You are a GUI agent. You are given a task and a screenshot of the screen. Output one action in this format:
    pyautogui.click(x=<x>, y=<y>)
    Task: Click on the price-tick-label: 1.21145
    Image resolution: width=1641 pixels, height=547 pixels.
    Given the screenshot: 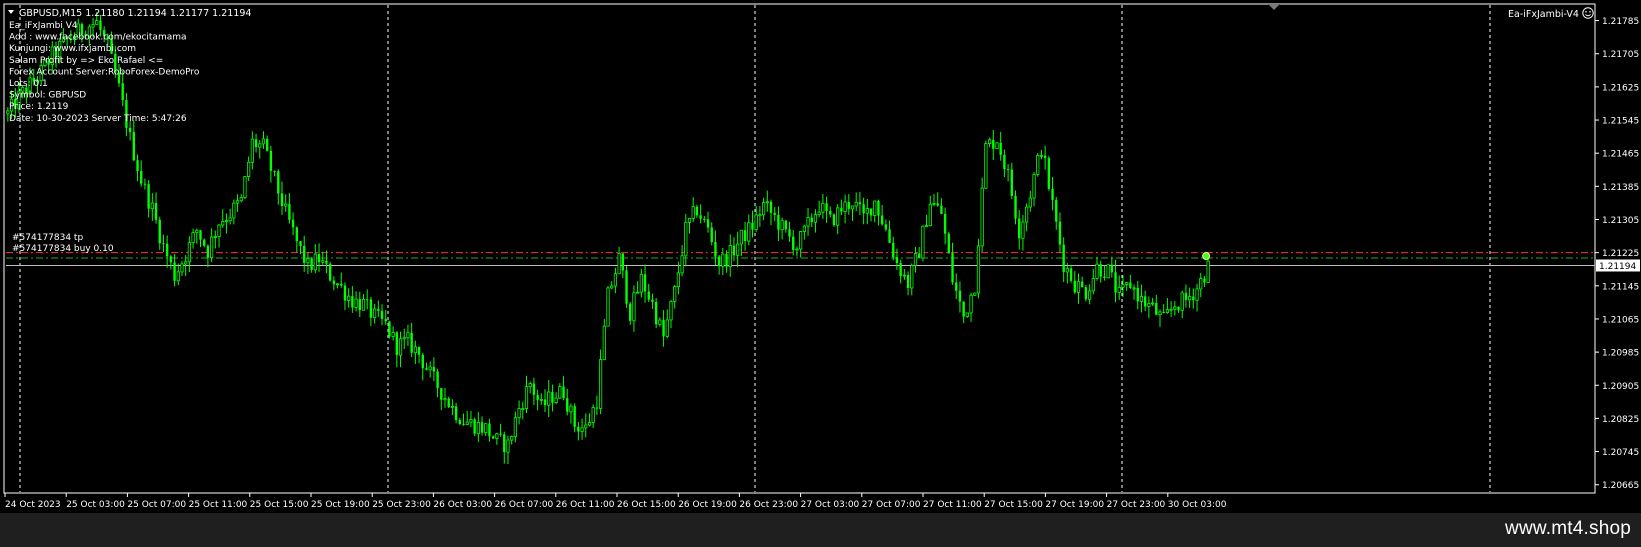 What is the action you would take?
    pyautogui.click(x=1620, y=287)
    